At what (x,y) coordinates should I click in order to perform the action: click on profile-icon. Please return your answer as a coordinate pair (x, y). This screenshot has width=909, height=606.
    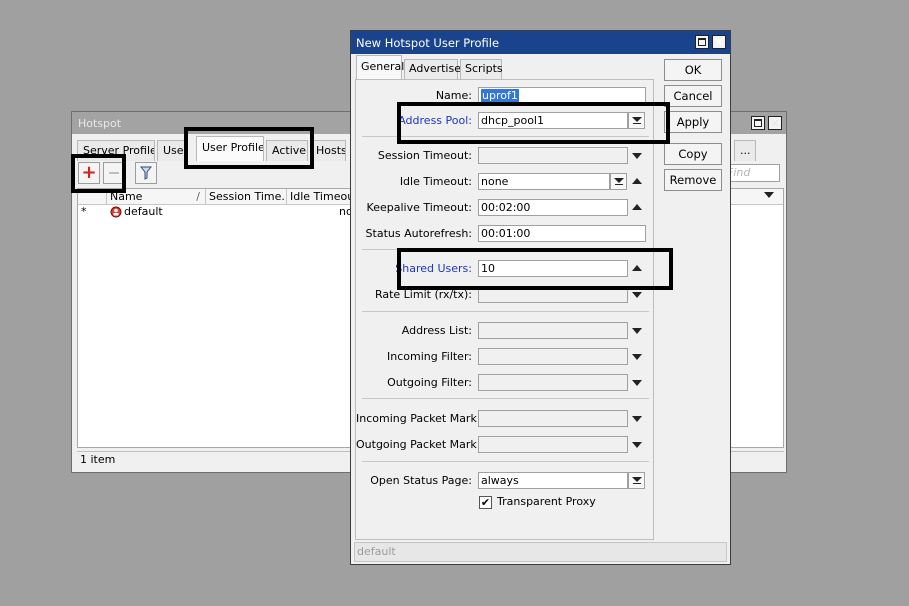
    Looking at the image, I should click on (116, 213).